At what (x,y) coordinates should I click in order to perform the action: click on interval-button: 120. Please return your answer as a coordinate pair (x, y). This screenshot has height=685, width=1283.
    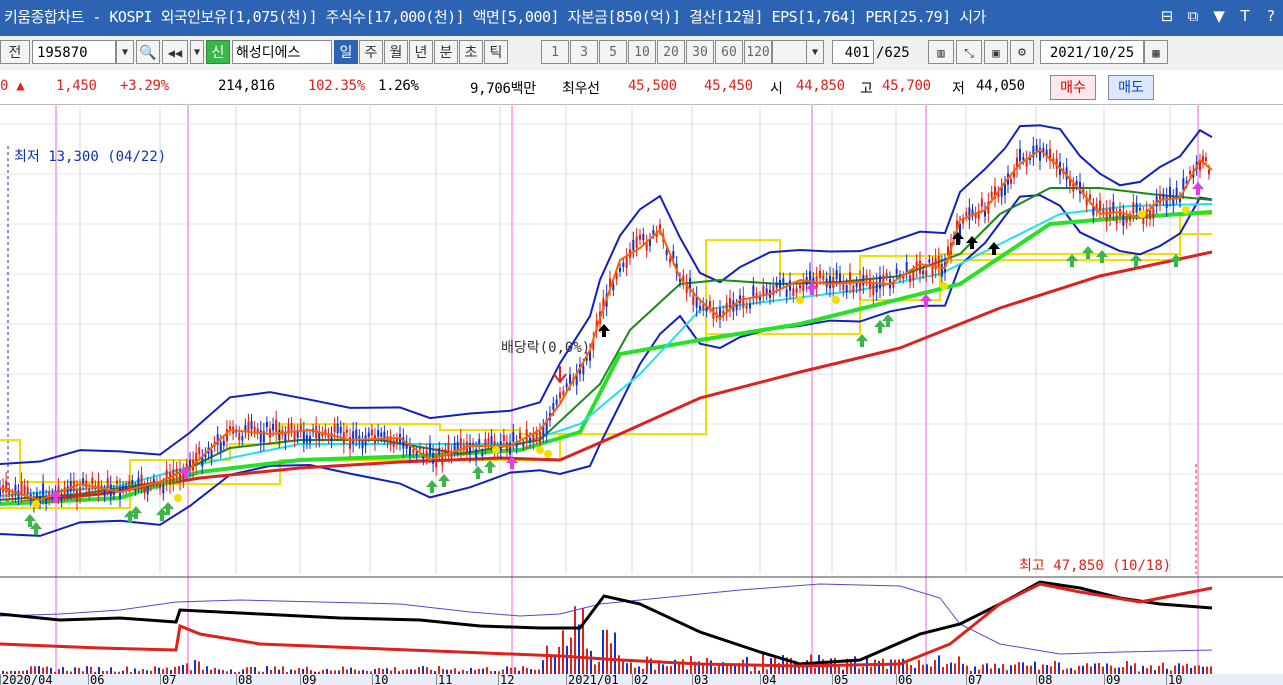
    Looking at the image, I should click on (758, 52).